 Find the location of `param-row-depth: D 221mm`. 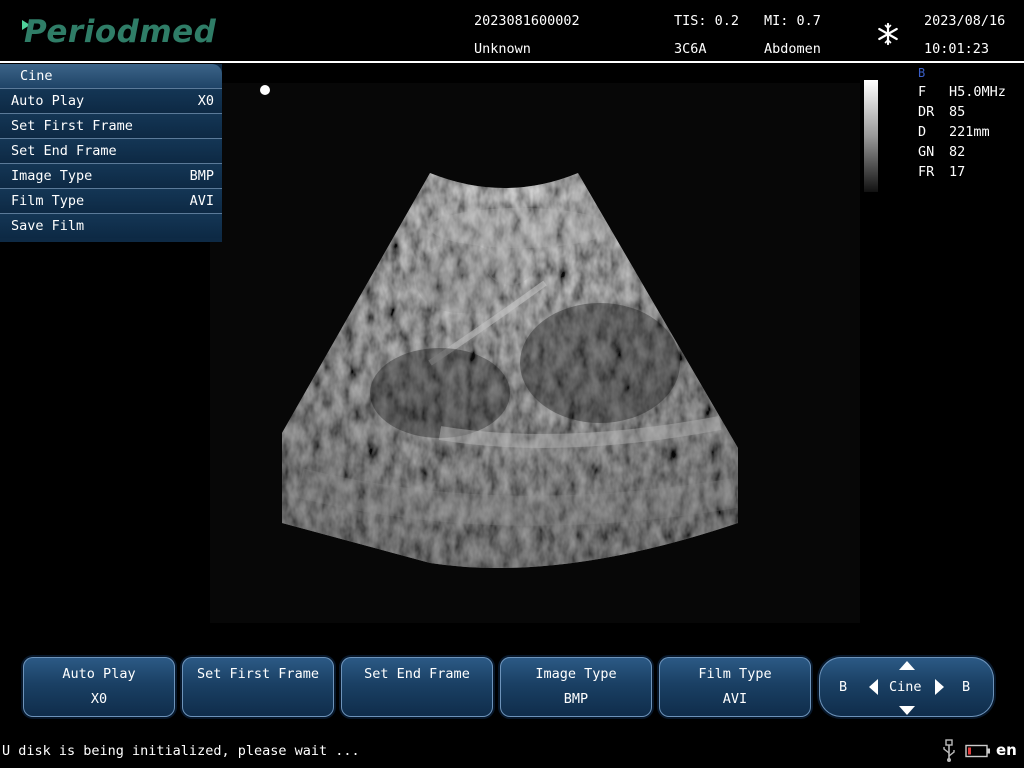

param-row-depth: D 221mm is located at coordinates (962, 134).